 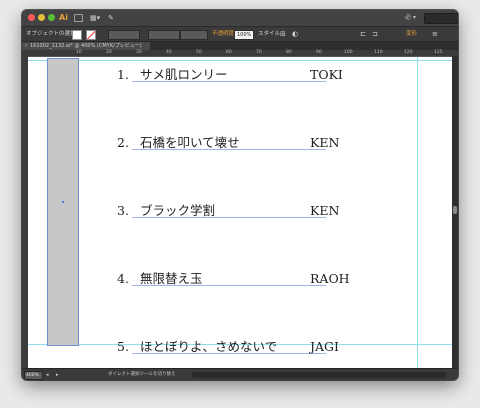 What do you see at coordinates (123, 347) in the screenshot?
I see `list-item-number: 5.` at bounding box center [123, 347].